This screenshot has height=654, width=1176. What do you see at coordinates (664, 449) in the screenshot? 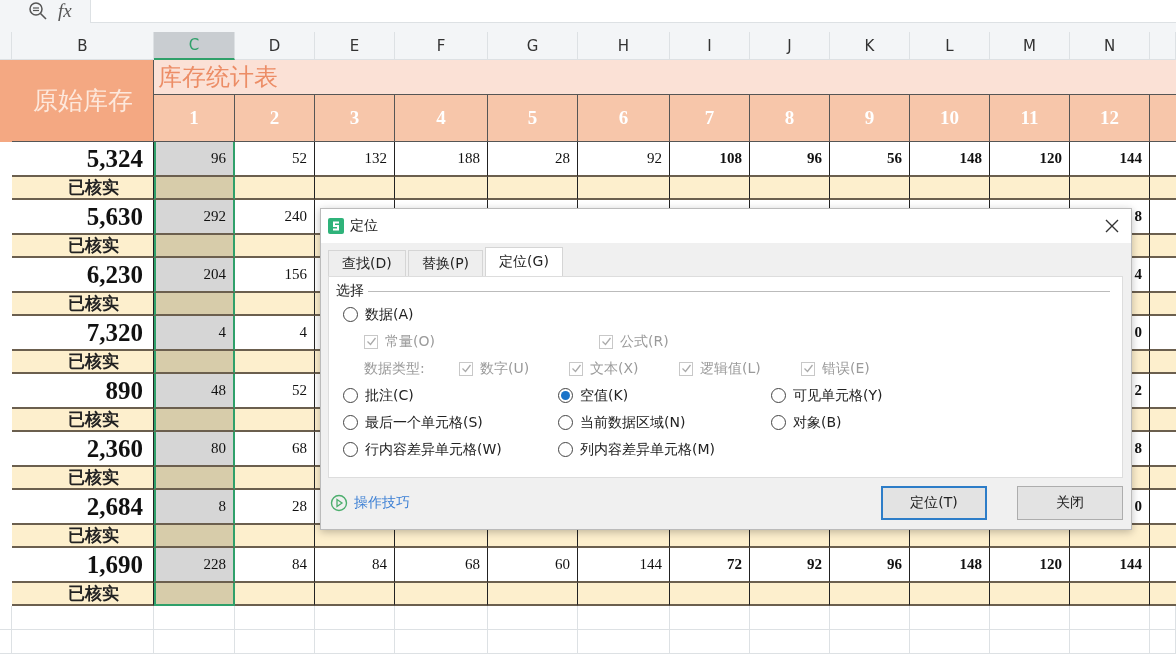
I see `radio-option: 列内容差异单元格(M)` at bounding box center [664, 449].